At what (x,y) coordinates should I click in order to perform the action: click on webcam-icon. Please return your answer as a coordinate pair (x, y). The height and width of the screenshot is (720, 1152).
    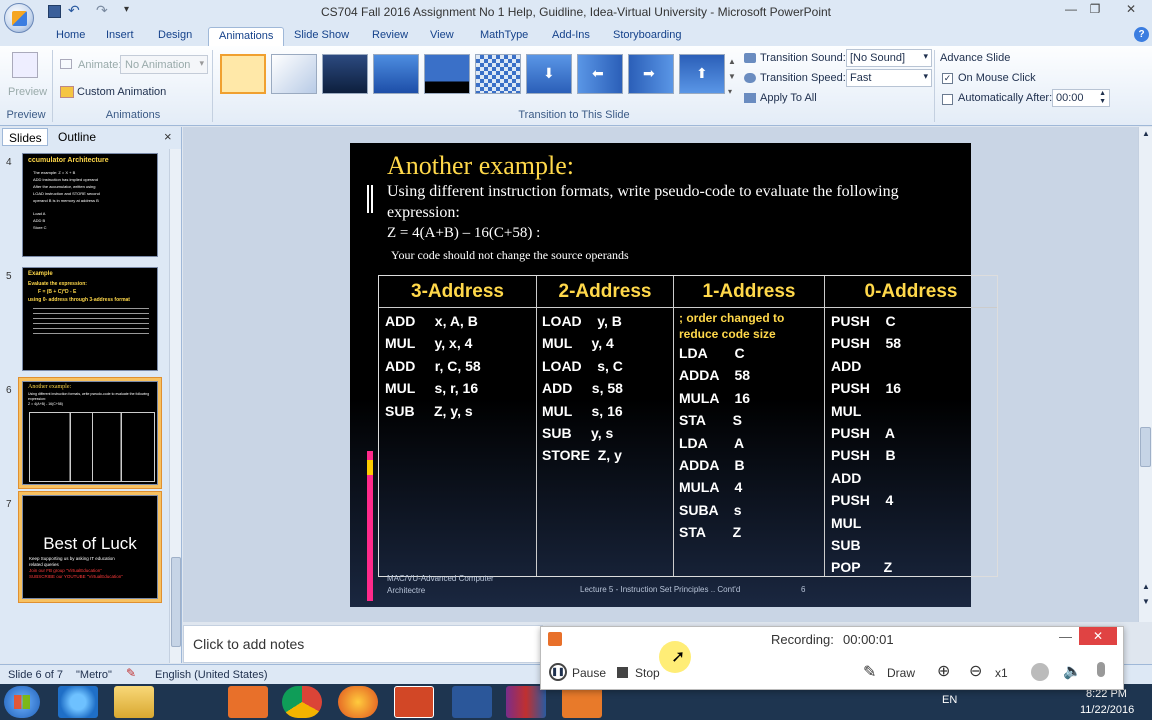
    Looking at the image, I should click on (1040, 672).